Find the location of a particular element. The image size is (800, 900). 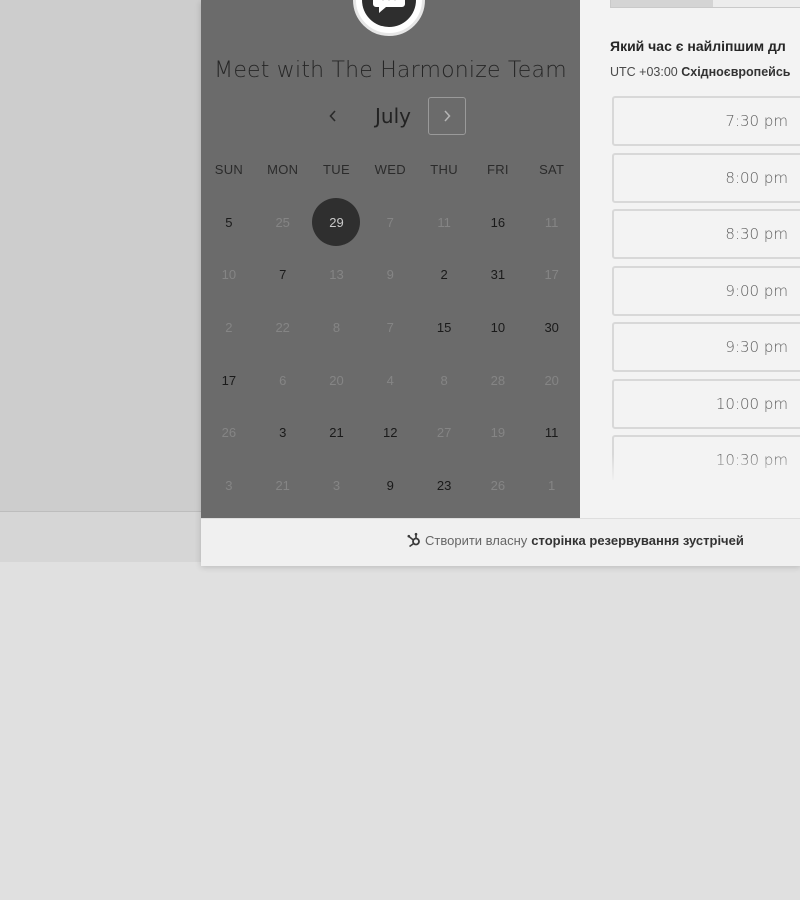

weekday-label: FRI is located at coordinates (497, 169).